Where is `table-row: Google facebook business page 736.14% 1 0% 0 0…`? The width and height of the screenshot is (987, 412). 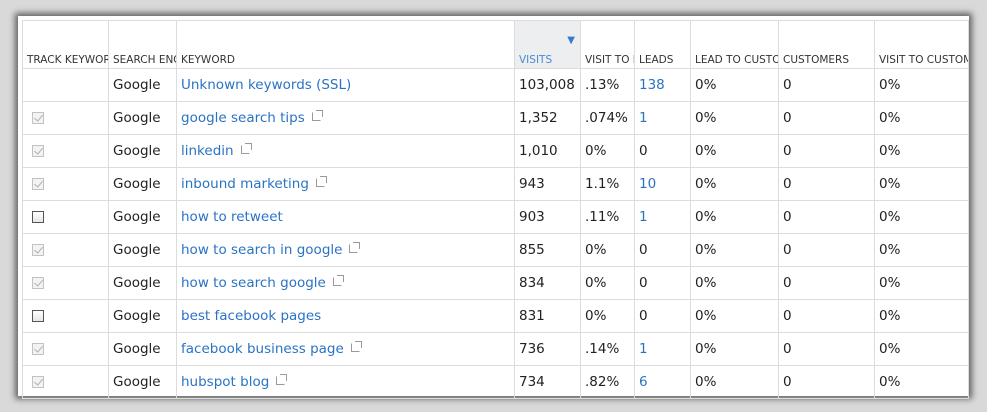 table-row: Google facebook business page 736.14% 1 0% 0 0… is located at coordinates (495, 349).